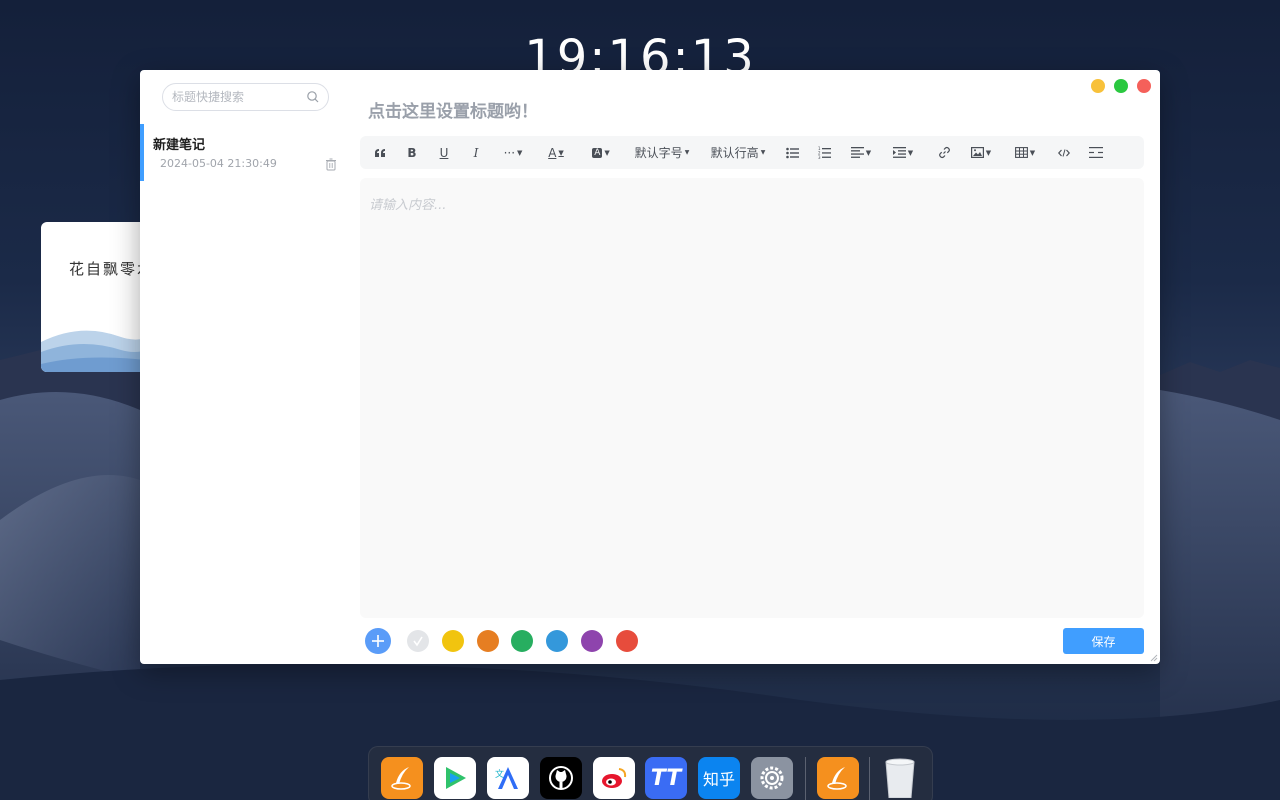  I want to click on line-height-label: 默认行高, so click(734, 153).